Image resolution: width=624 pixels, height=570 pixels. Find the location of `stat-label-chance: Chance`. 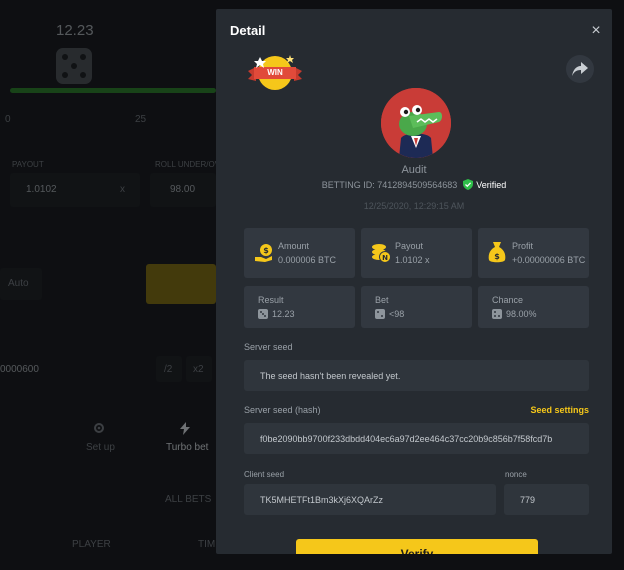

stat-label-chance: Chance is located at coordinates (508, 300).